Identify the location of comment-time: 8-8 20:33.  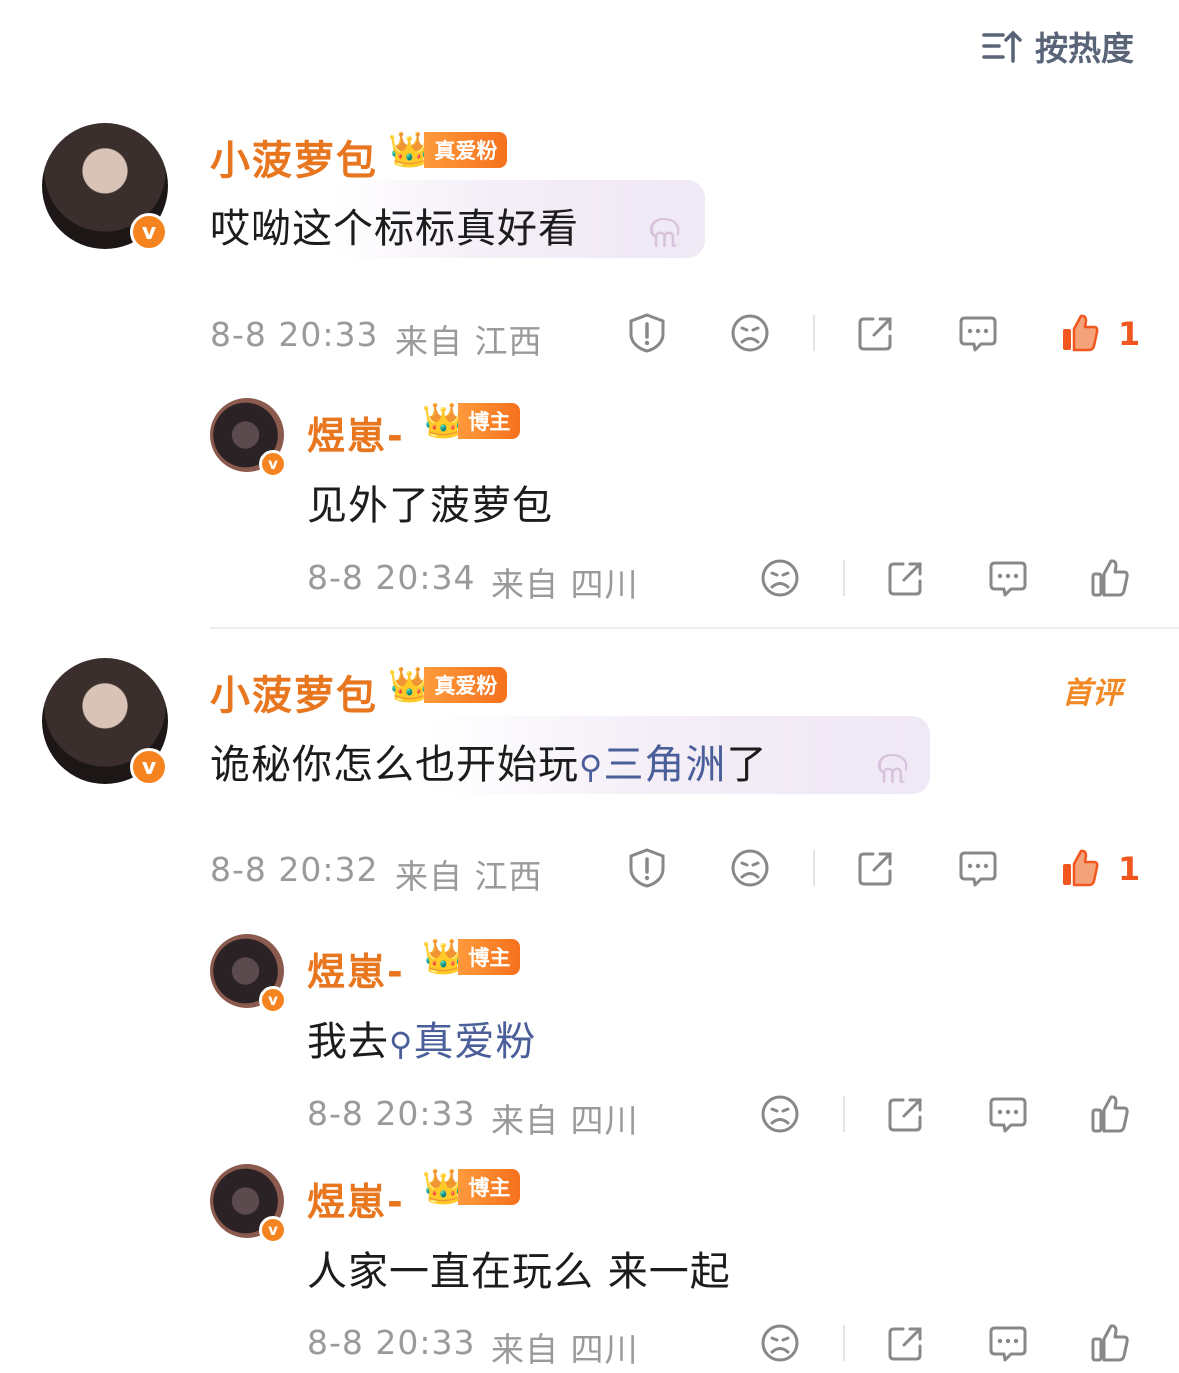
(294, 334).